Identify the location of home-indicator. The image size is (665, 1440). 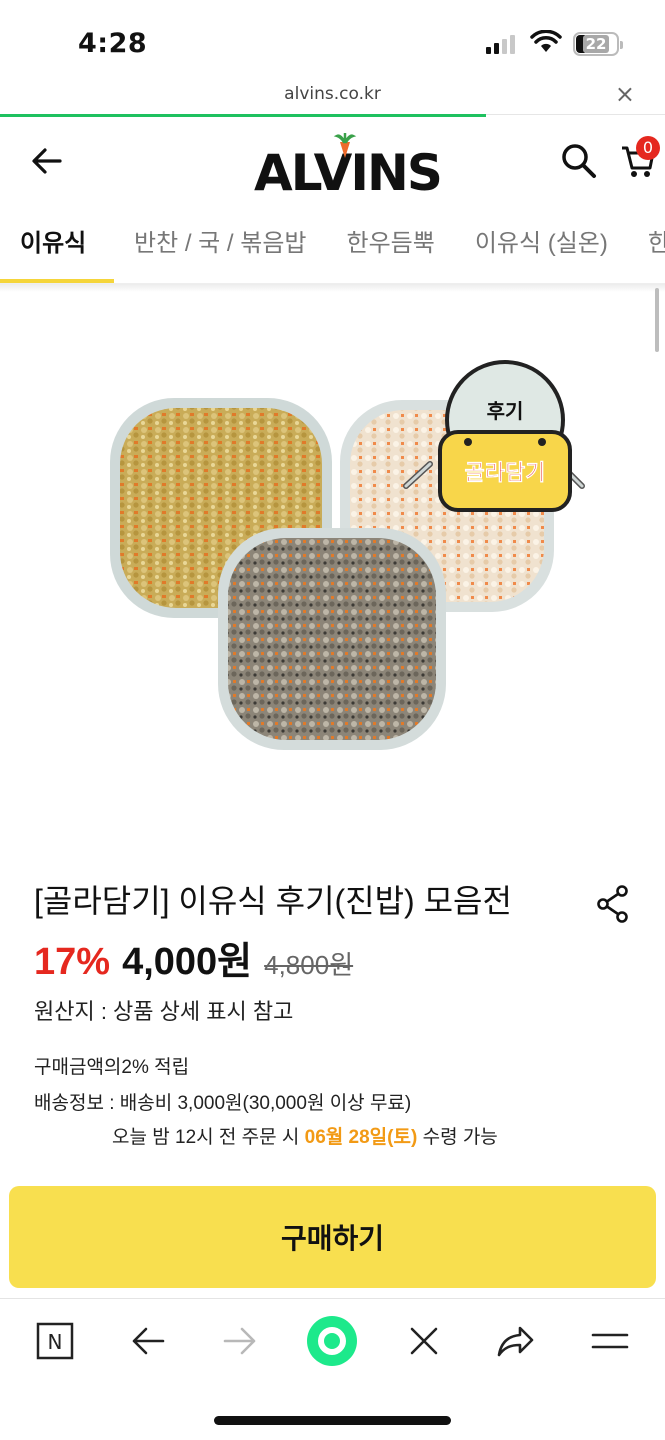
(332, 1420).